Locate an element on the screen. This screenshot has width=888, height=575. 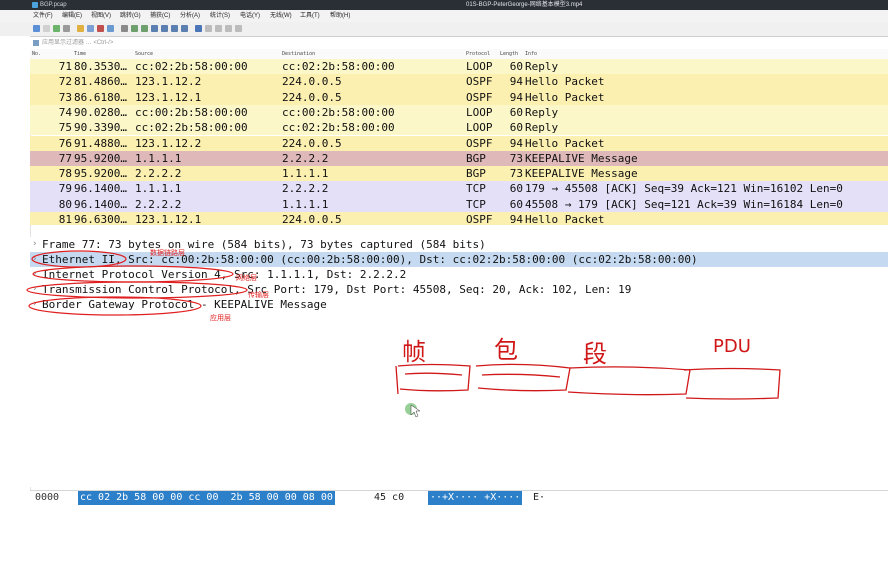
close-file-icon is located at coordinates (100, 28).